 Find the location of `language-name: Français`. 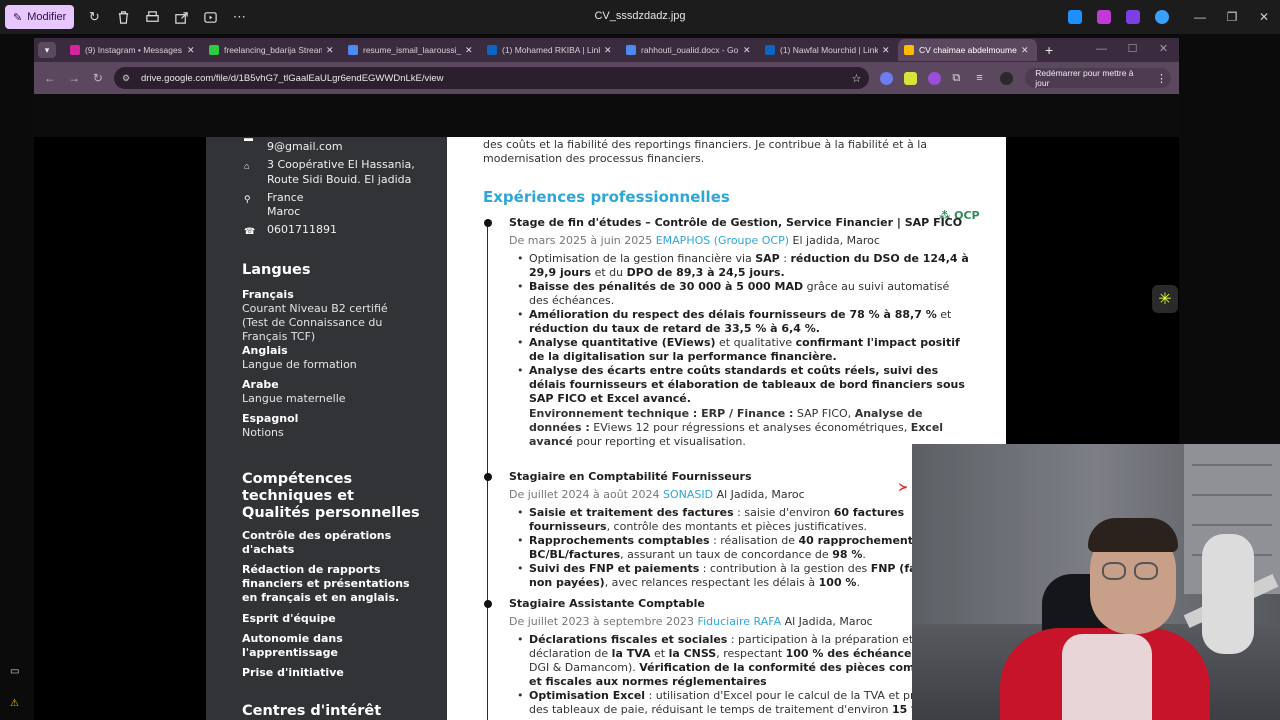

language-name: Français is located at coordinates (268, 294).